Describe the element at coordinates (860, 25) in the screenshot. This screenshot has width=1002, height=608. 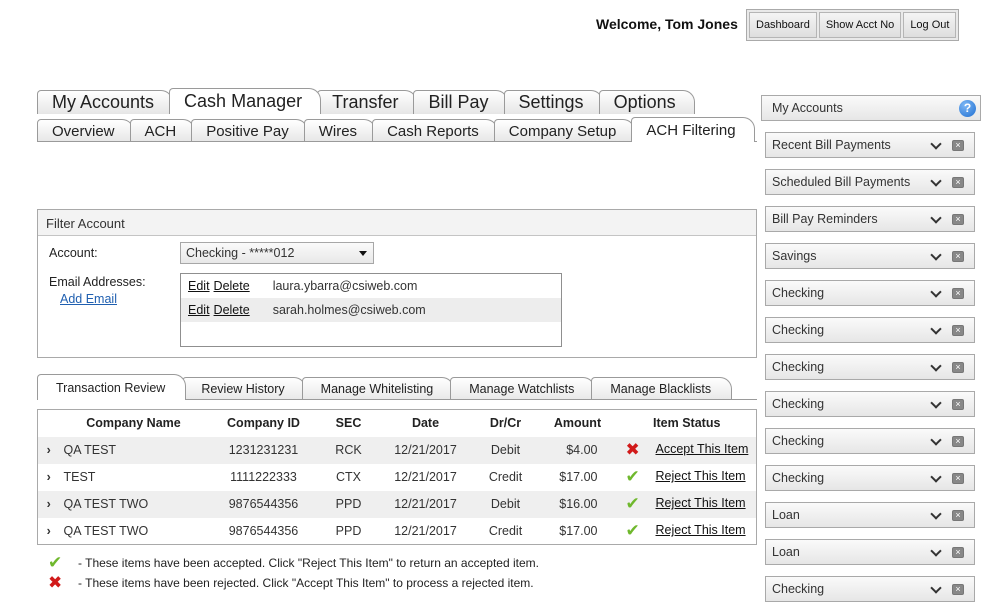
I see `show-acct-no-button: Show Acct No` at that location.